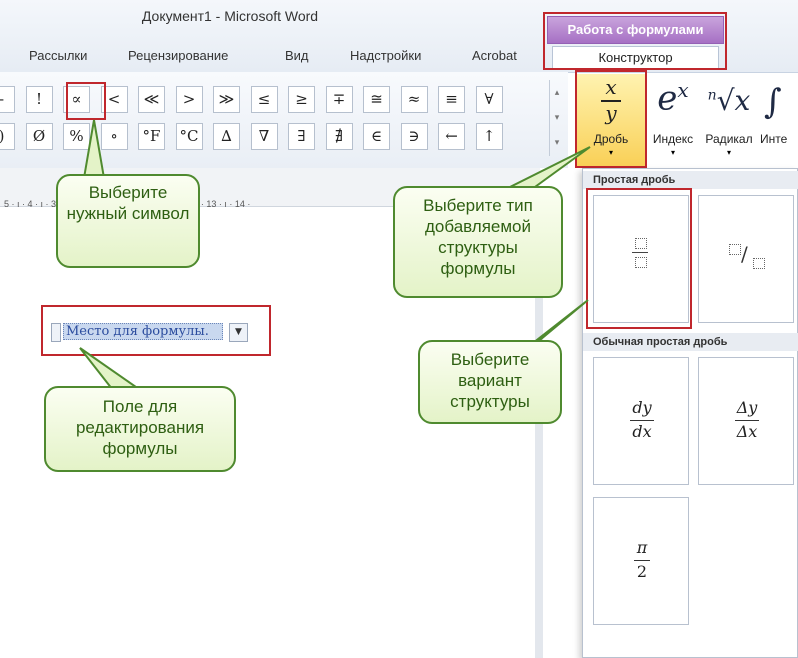 Image resolution: width=798 pixels, height=658 pixels. I want to click on callout-choose-symbol: Выберите нужный символ, so click(128, 221).